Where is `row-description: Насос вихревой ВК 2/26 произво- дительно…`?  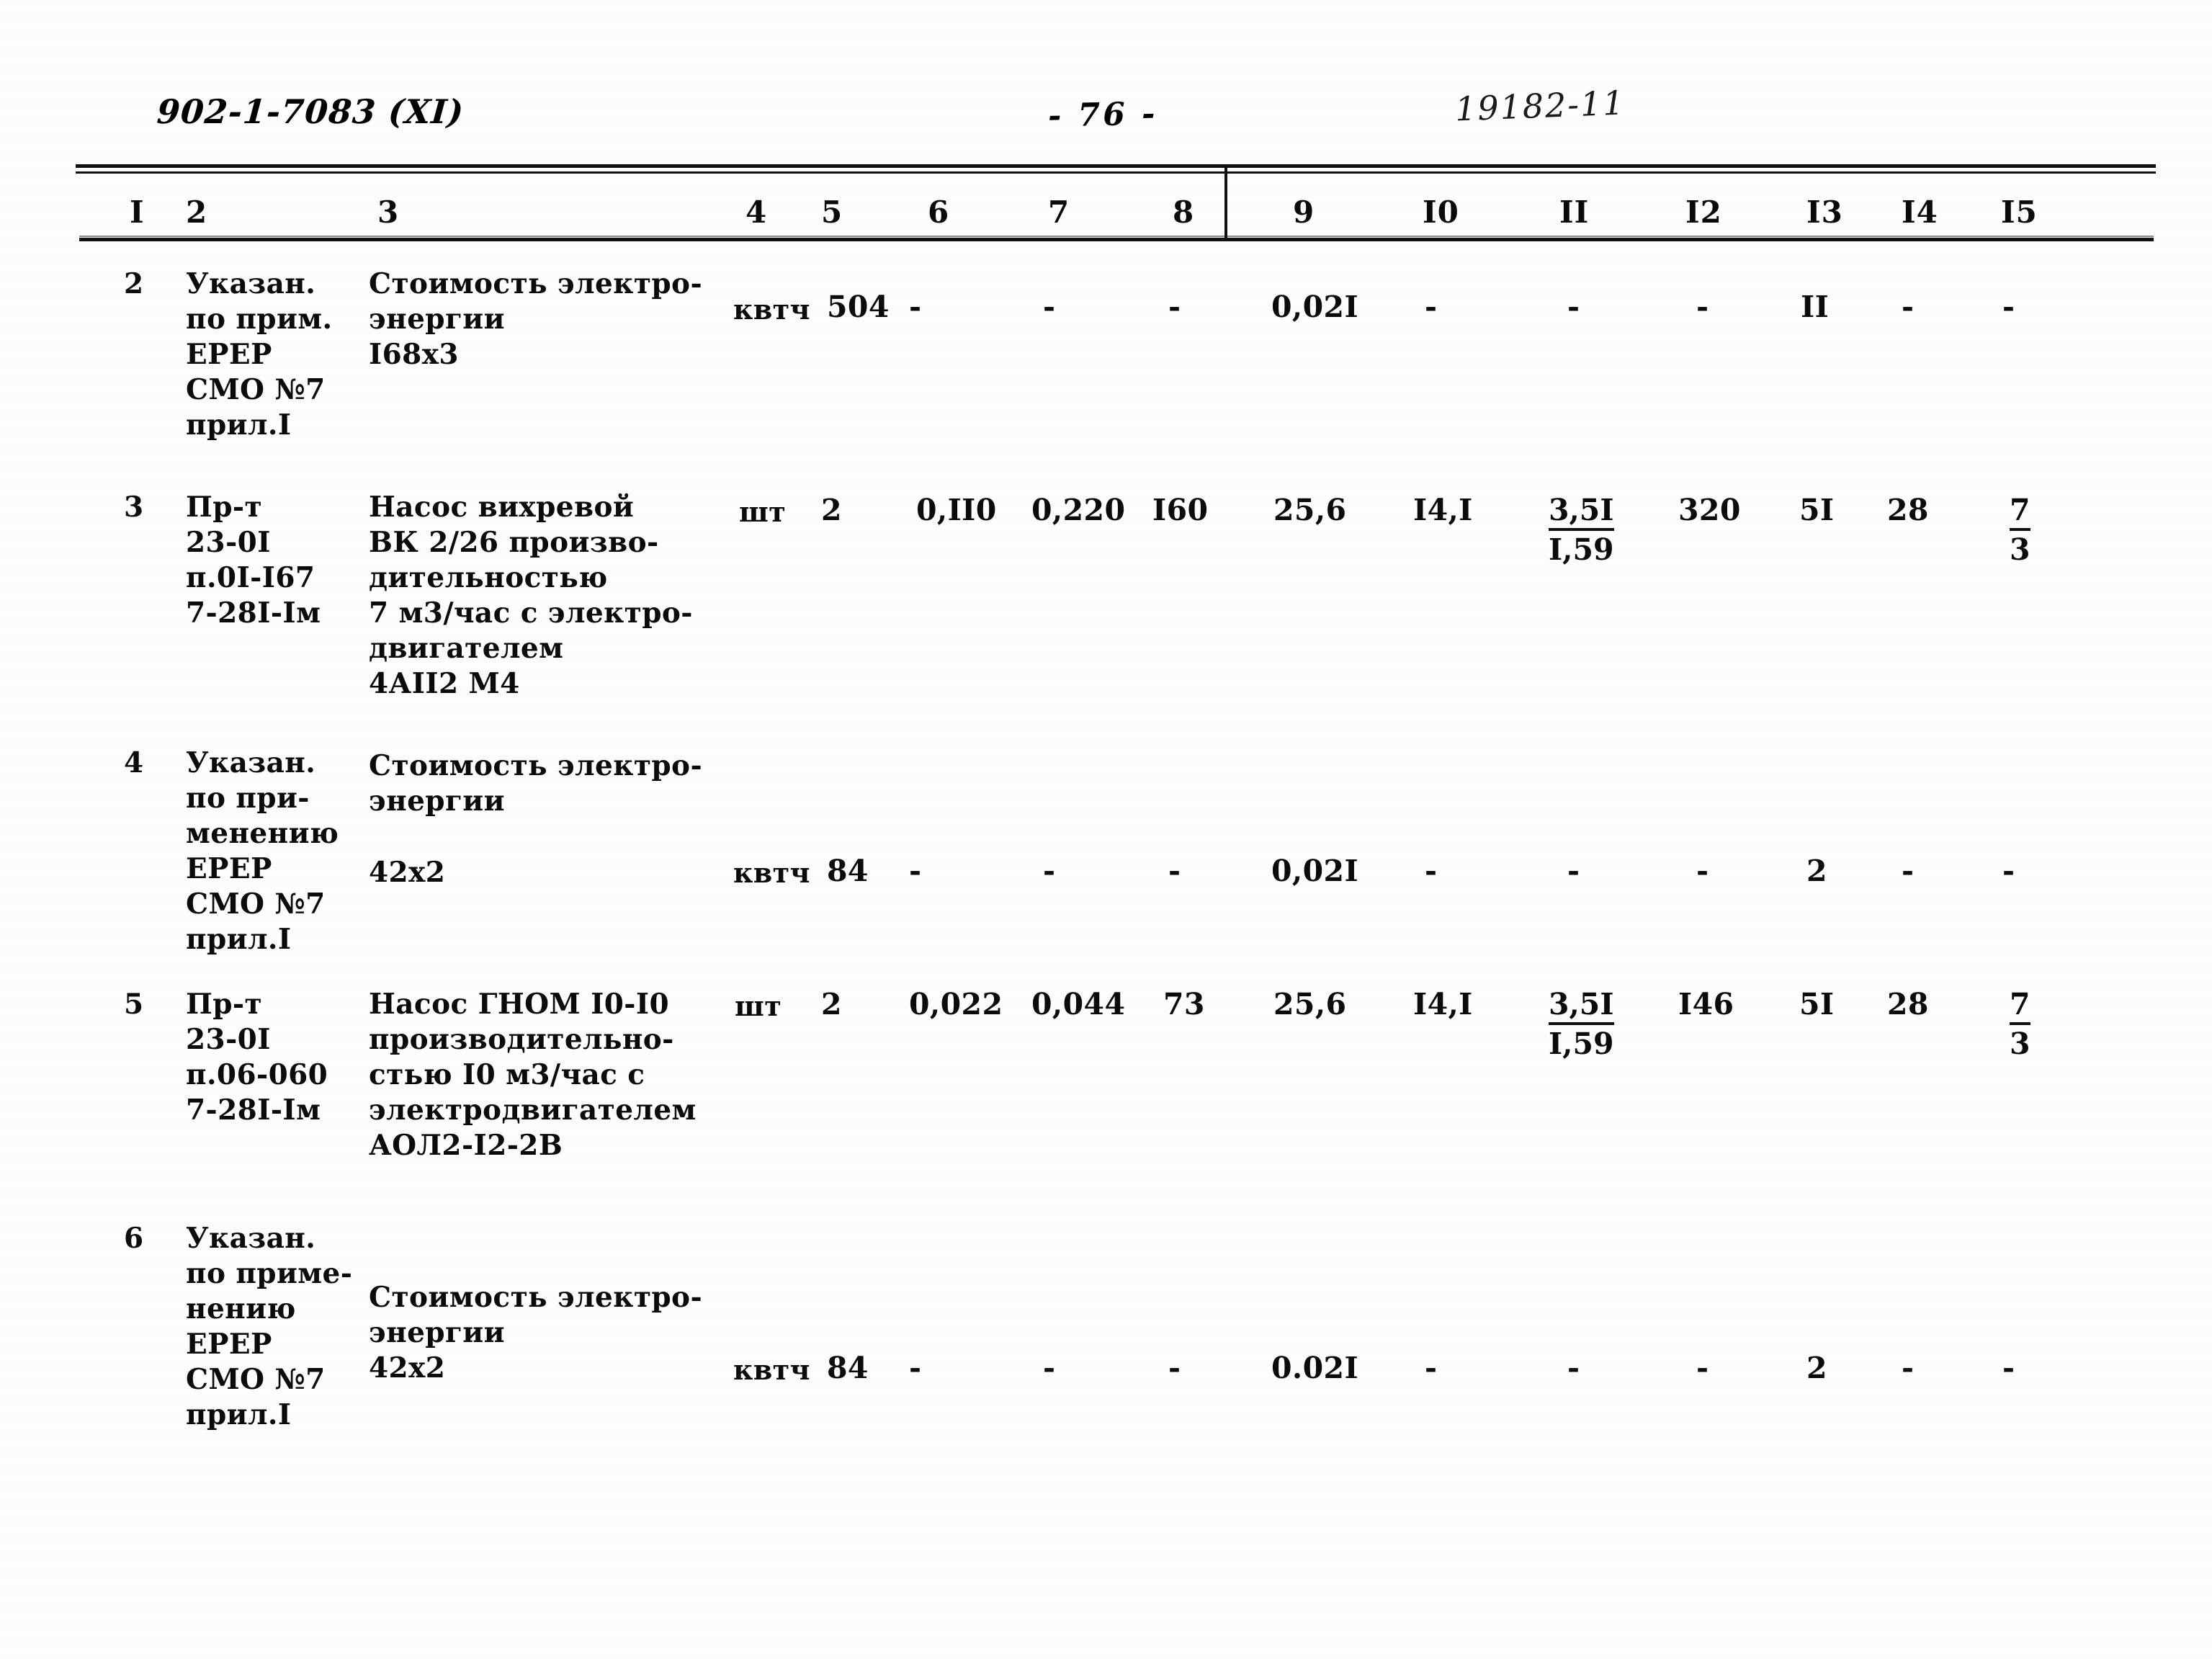 row-description: Насос вихревой ВК 2/26 произво- дительно… is located at coordinates (531, 595).